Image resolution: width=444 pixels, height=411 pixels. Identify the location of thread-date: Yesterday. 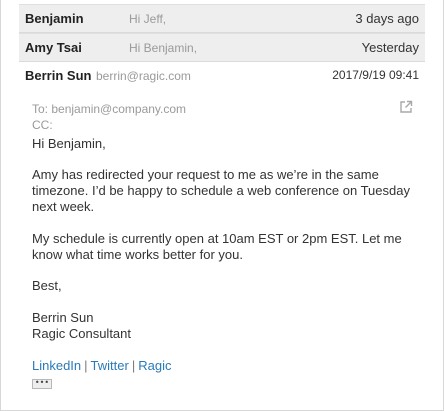
(390, 47).